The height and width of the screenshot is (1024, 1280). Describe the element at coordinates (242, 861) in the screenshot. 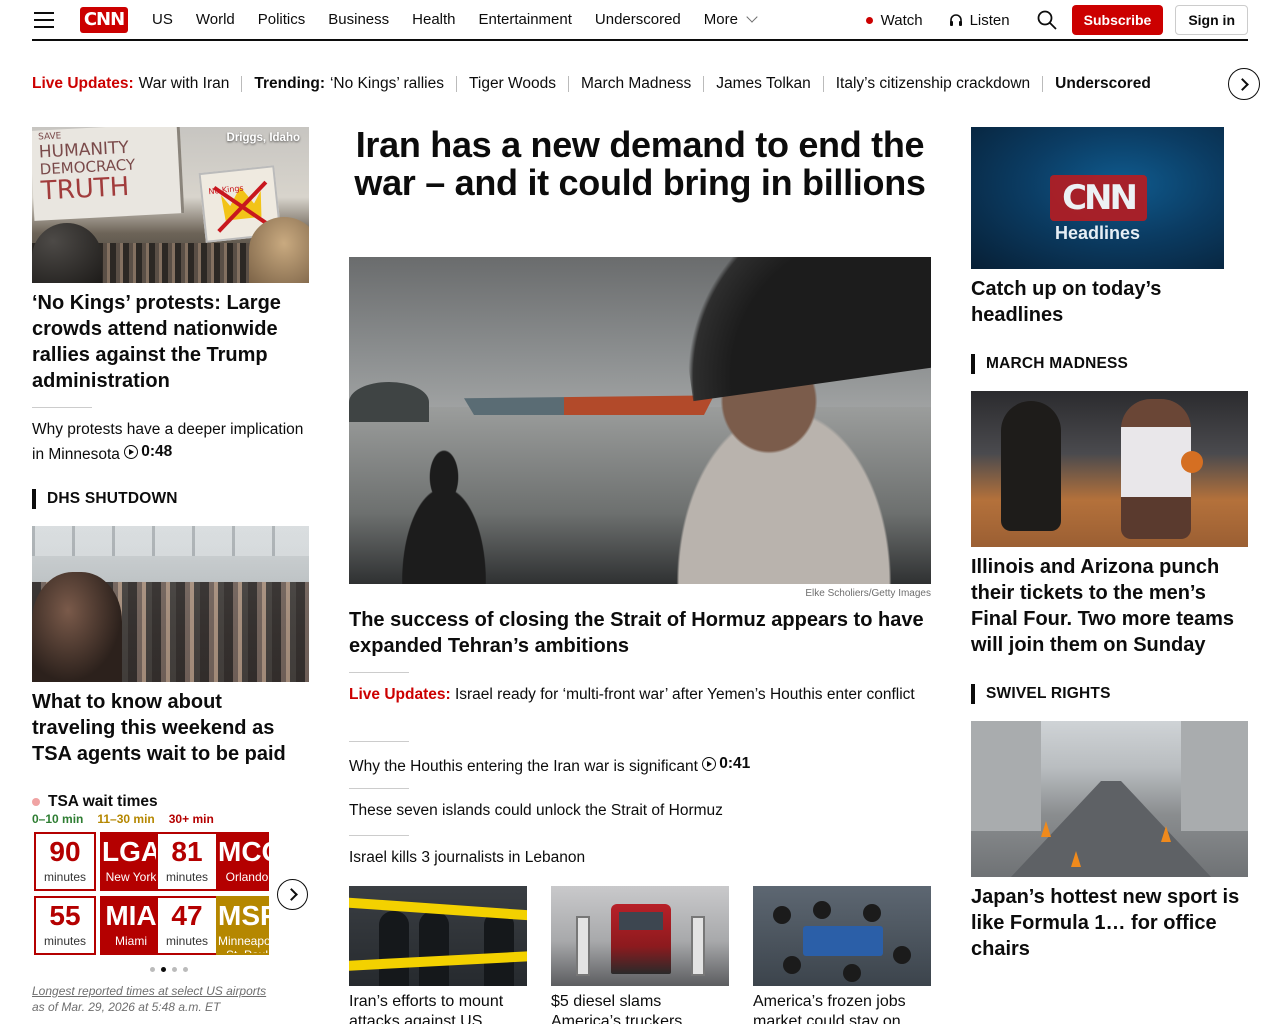

I see `tsa-airport-mco: MCOOrlando` at that location.